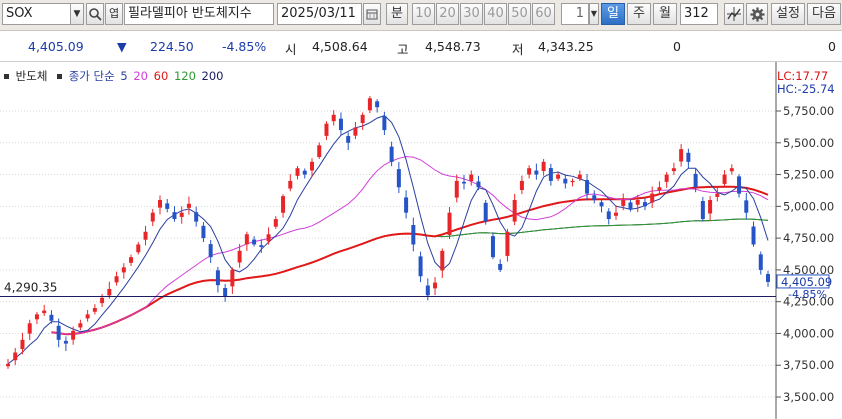  Describe the element at coordinates (397, 14) in the screenshot. I see `minute-button: 분` at that location.